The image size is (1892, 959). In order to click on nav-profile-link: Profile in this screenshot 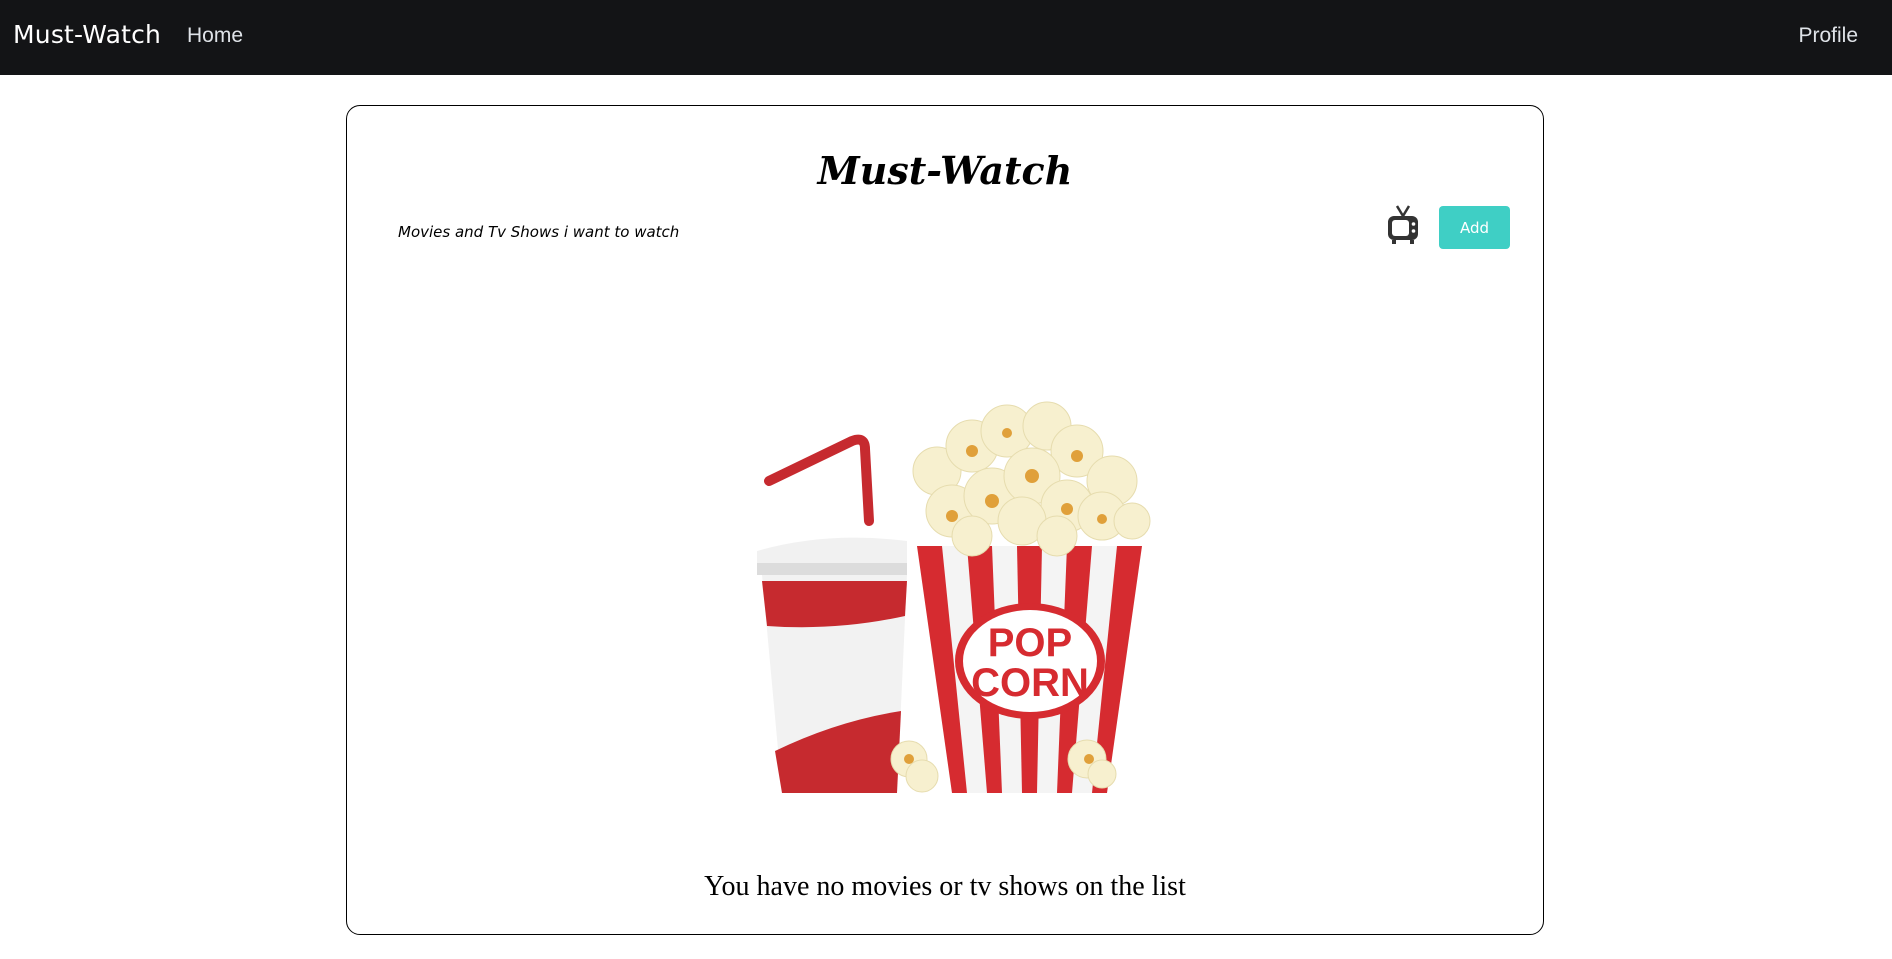, I will do `click(1828, 36)`.